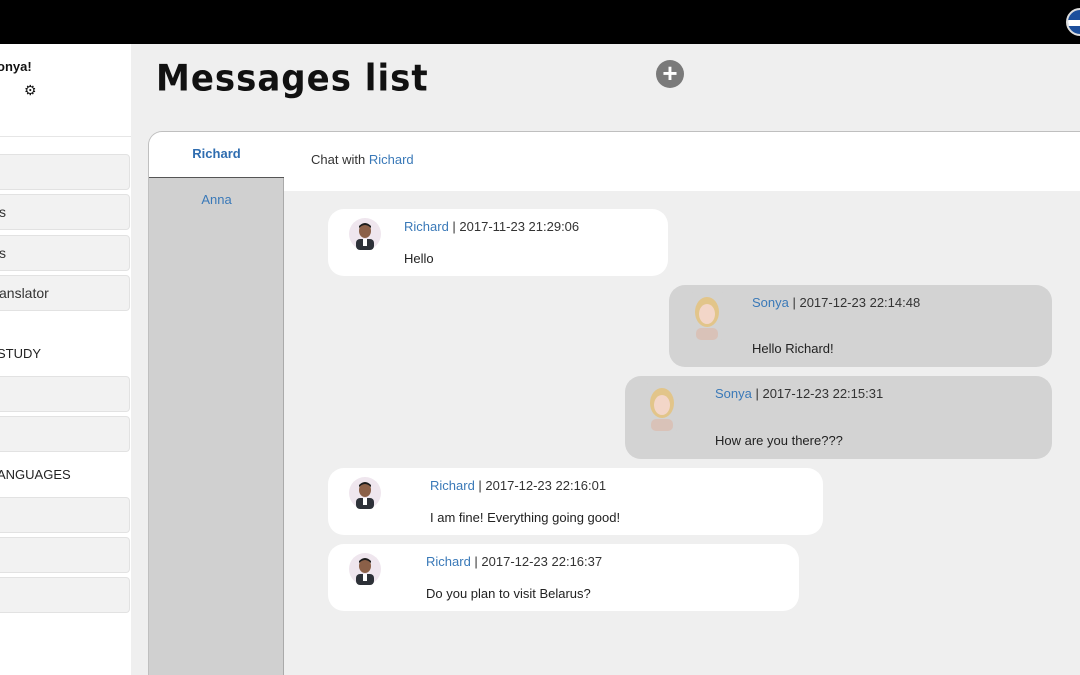 The image size is (1080, 675). I want to click on message-text: How are you there???, so click(779, 440).